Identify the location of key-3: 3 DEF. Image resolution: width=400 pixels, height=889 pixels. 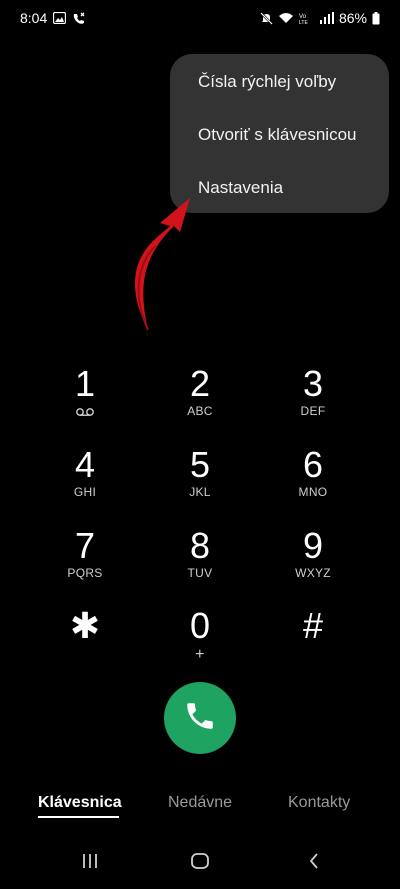
(313, 399).